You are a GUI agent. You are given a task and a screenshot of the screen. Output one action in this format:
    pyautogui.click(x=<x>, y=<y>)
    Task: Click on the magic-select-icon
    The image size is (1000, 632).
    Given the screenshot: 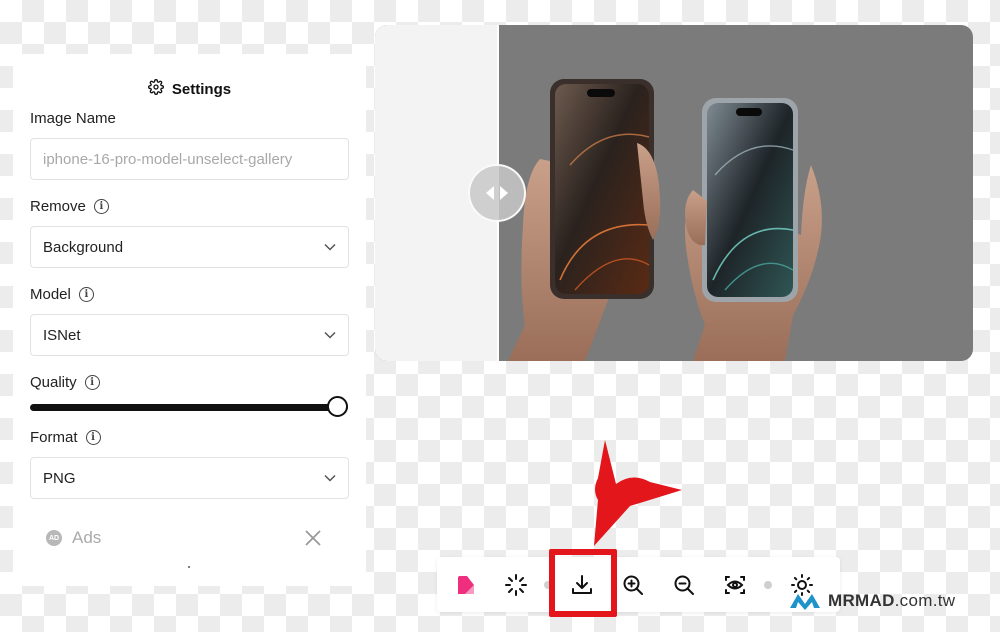 What is the action you would take?
    pyautogui.click(x=516, y=585)
    